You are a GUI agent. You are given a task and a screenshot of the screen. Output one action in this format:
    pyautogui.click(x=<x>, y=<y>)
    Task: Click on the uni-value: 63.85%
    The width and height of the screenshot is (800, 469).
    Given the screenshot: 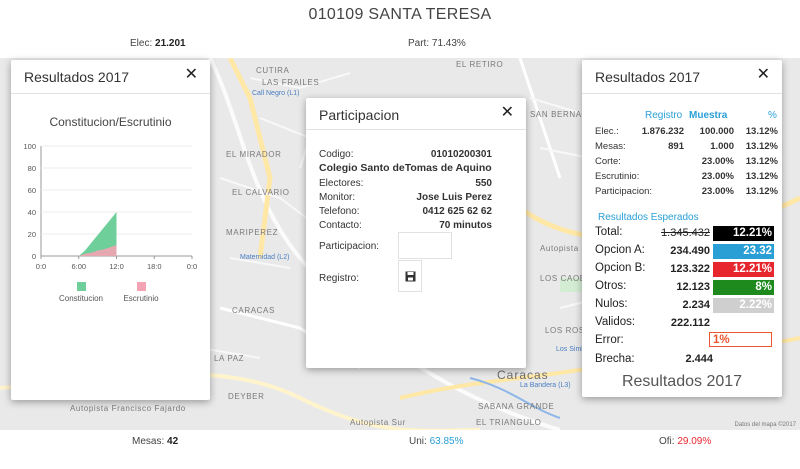 What is the action you would take?
    pyautogui.click(x=446, y=441)
    